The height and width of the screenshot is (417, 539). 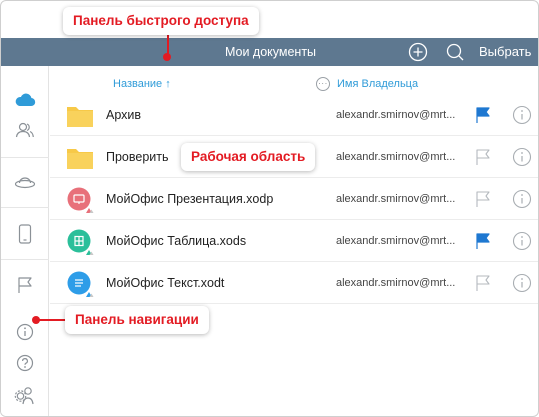 I want to click on presentation-file-icon, so click(x=80, y=200).